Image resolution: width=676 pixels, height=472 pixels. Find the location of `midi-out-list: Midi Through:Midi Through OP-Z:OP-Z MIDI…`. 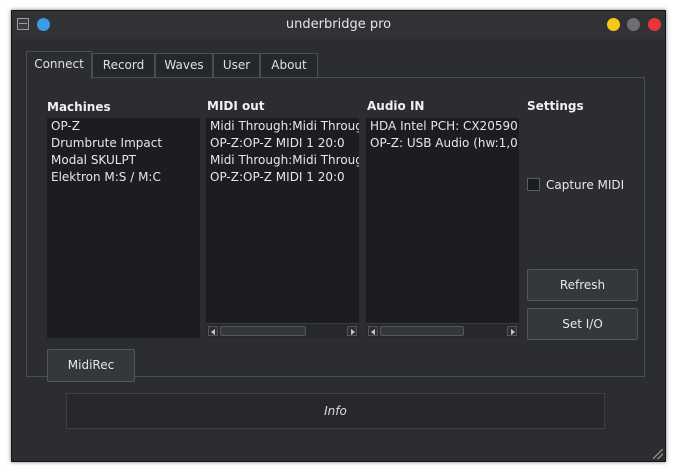

midi-out-list: Midi Through:Midi Through OP-Z:OP-Z MIDI… is located at coordinates (282, 228).